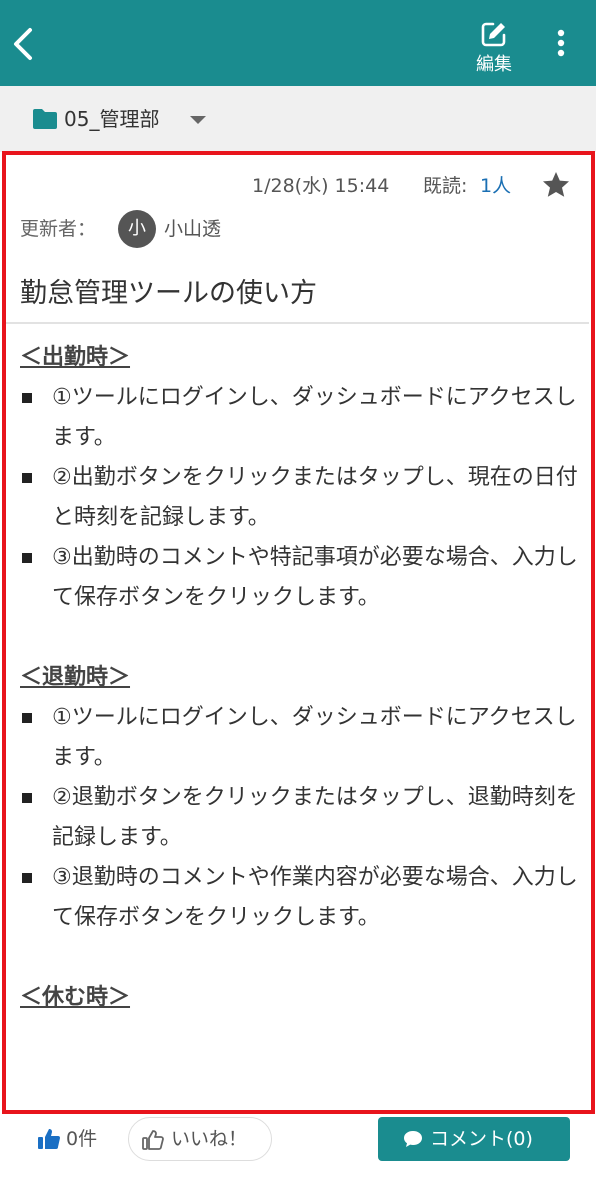  I want to click on more-vertical-icon, so click(561, 43).